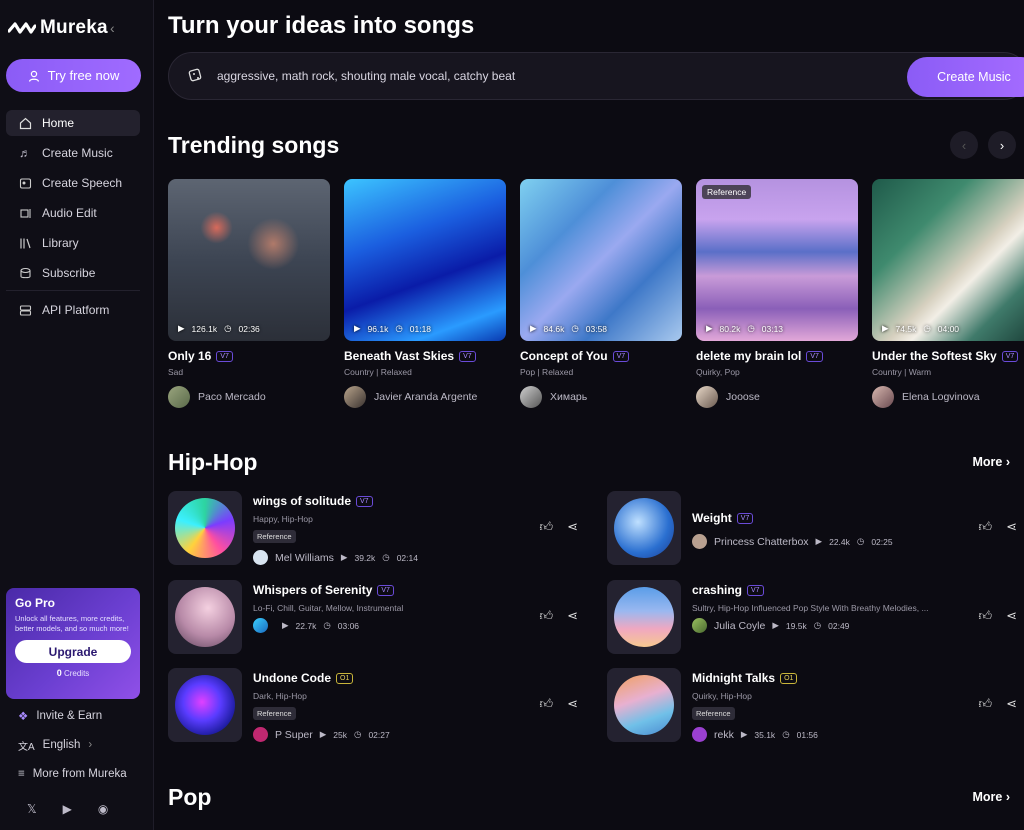  What do you see at coordinates (1002, 145) in the screenshot?
I see `next-arrow-icon: ›` at bounding box center [1002, 145].